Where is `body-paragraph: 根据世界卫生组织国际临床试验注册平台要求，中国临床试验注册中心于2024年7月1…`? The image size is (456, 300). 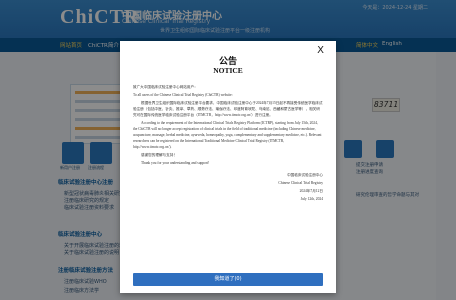
body-paragraph: 根据世界卫生组织国际临床试验注册平台要求，中国临床试验注册中心于2024年7月1… is located at coordinates (228, 109).